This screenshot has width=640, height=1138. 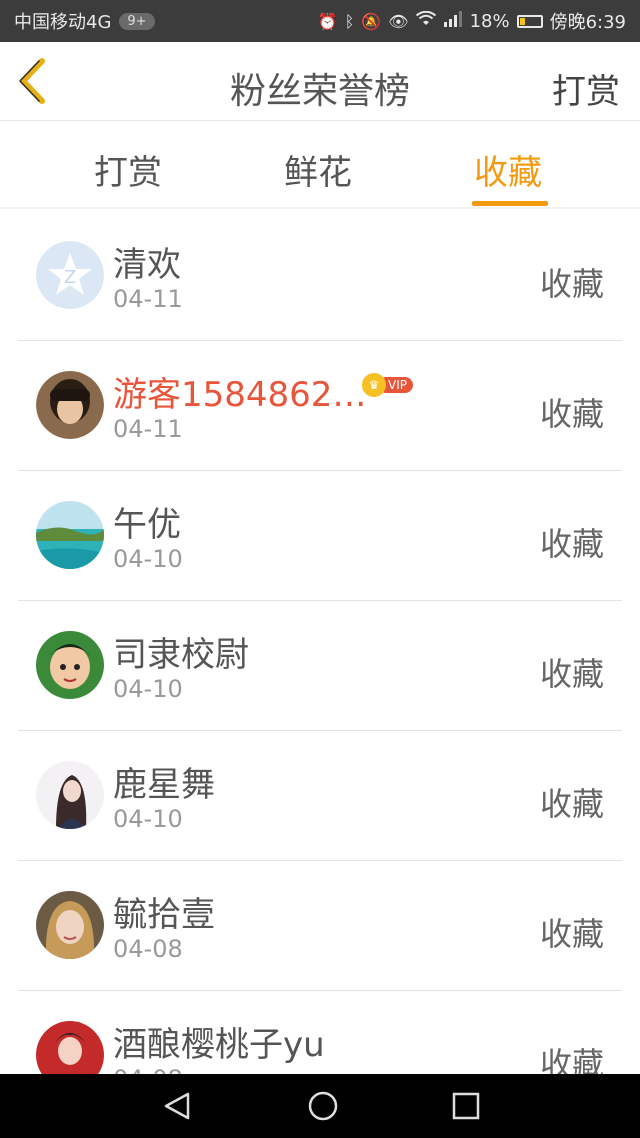 What do you see at coordinates (320, 796) in the screenshot?
I see `list-item: 鹿星舞 04-10 收藏` at bounding box center [320, 796].